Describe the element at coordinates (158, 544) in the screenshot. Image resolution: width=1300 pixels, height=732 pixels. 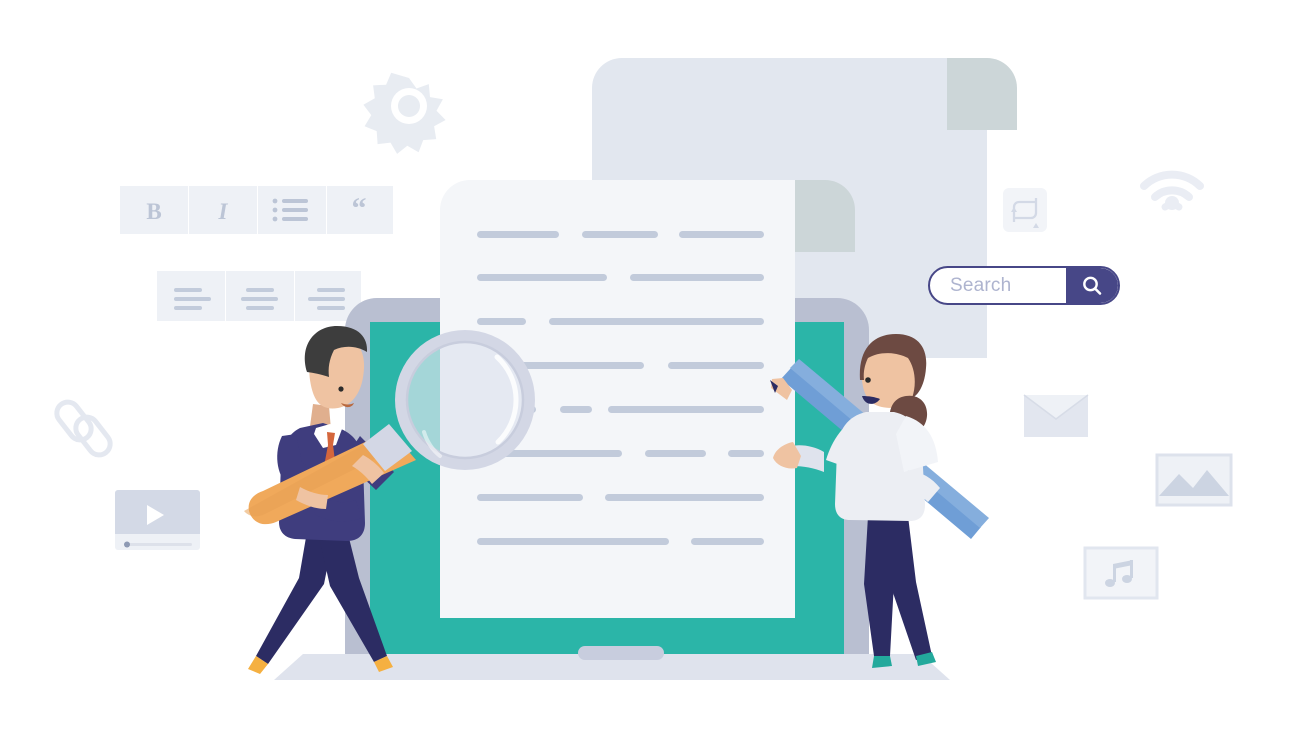
I see `progress-track` at that location.